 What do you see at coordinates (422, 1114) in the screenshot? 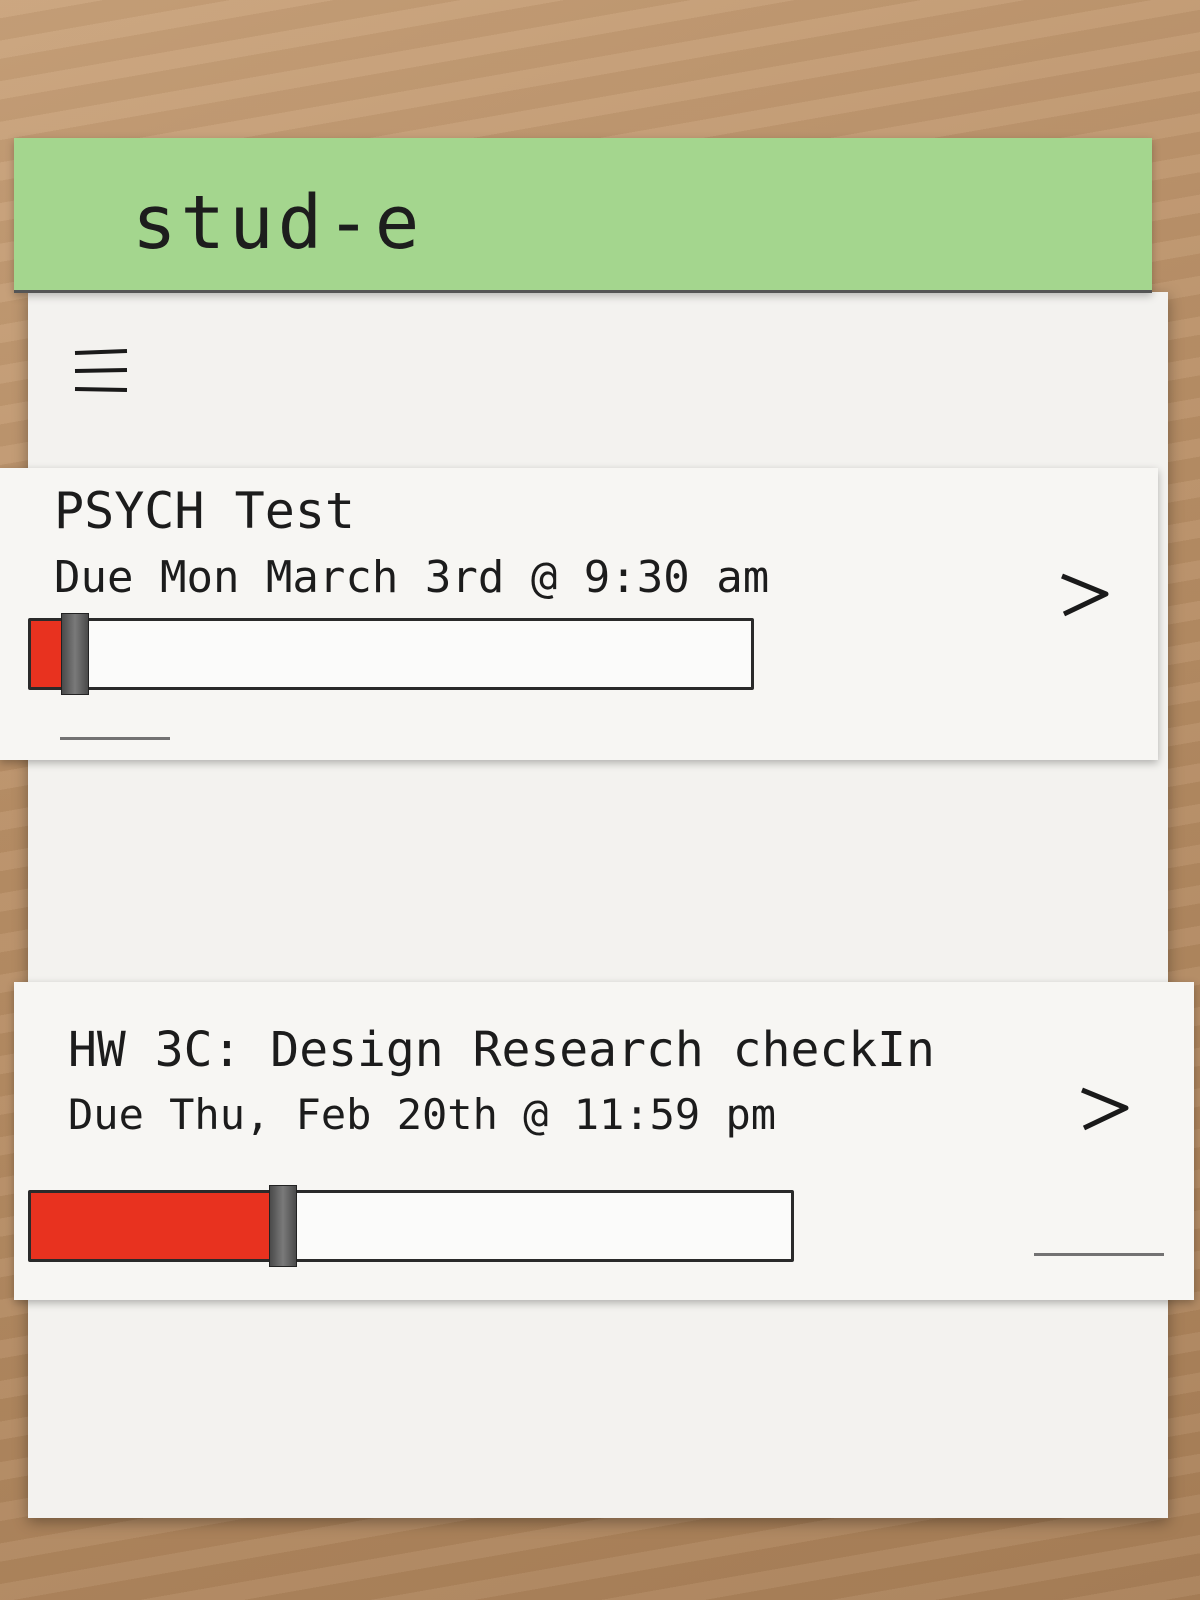
I see `assignment-due-date: Due Thu, Feb 20th @ 11:59 pm` at bounding box center [422, 1114].